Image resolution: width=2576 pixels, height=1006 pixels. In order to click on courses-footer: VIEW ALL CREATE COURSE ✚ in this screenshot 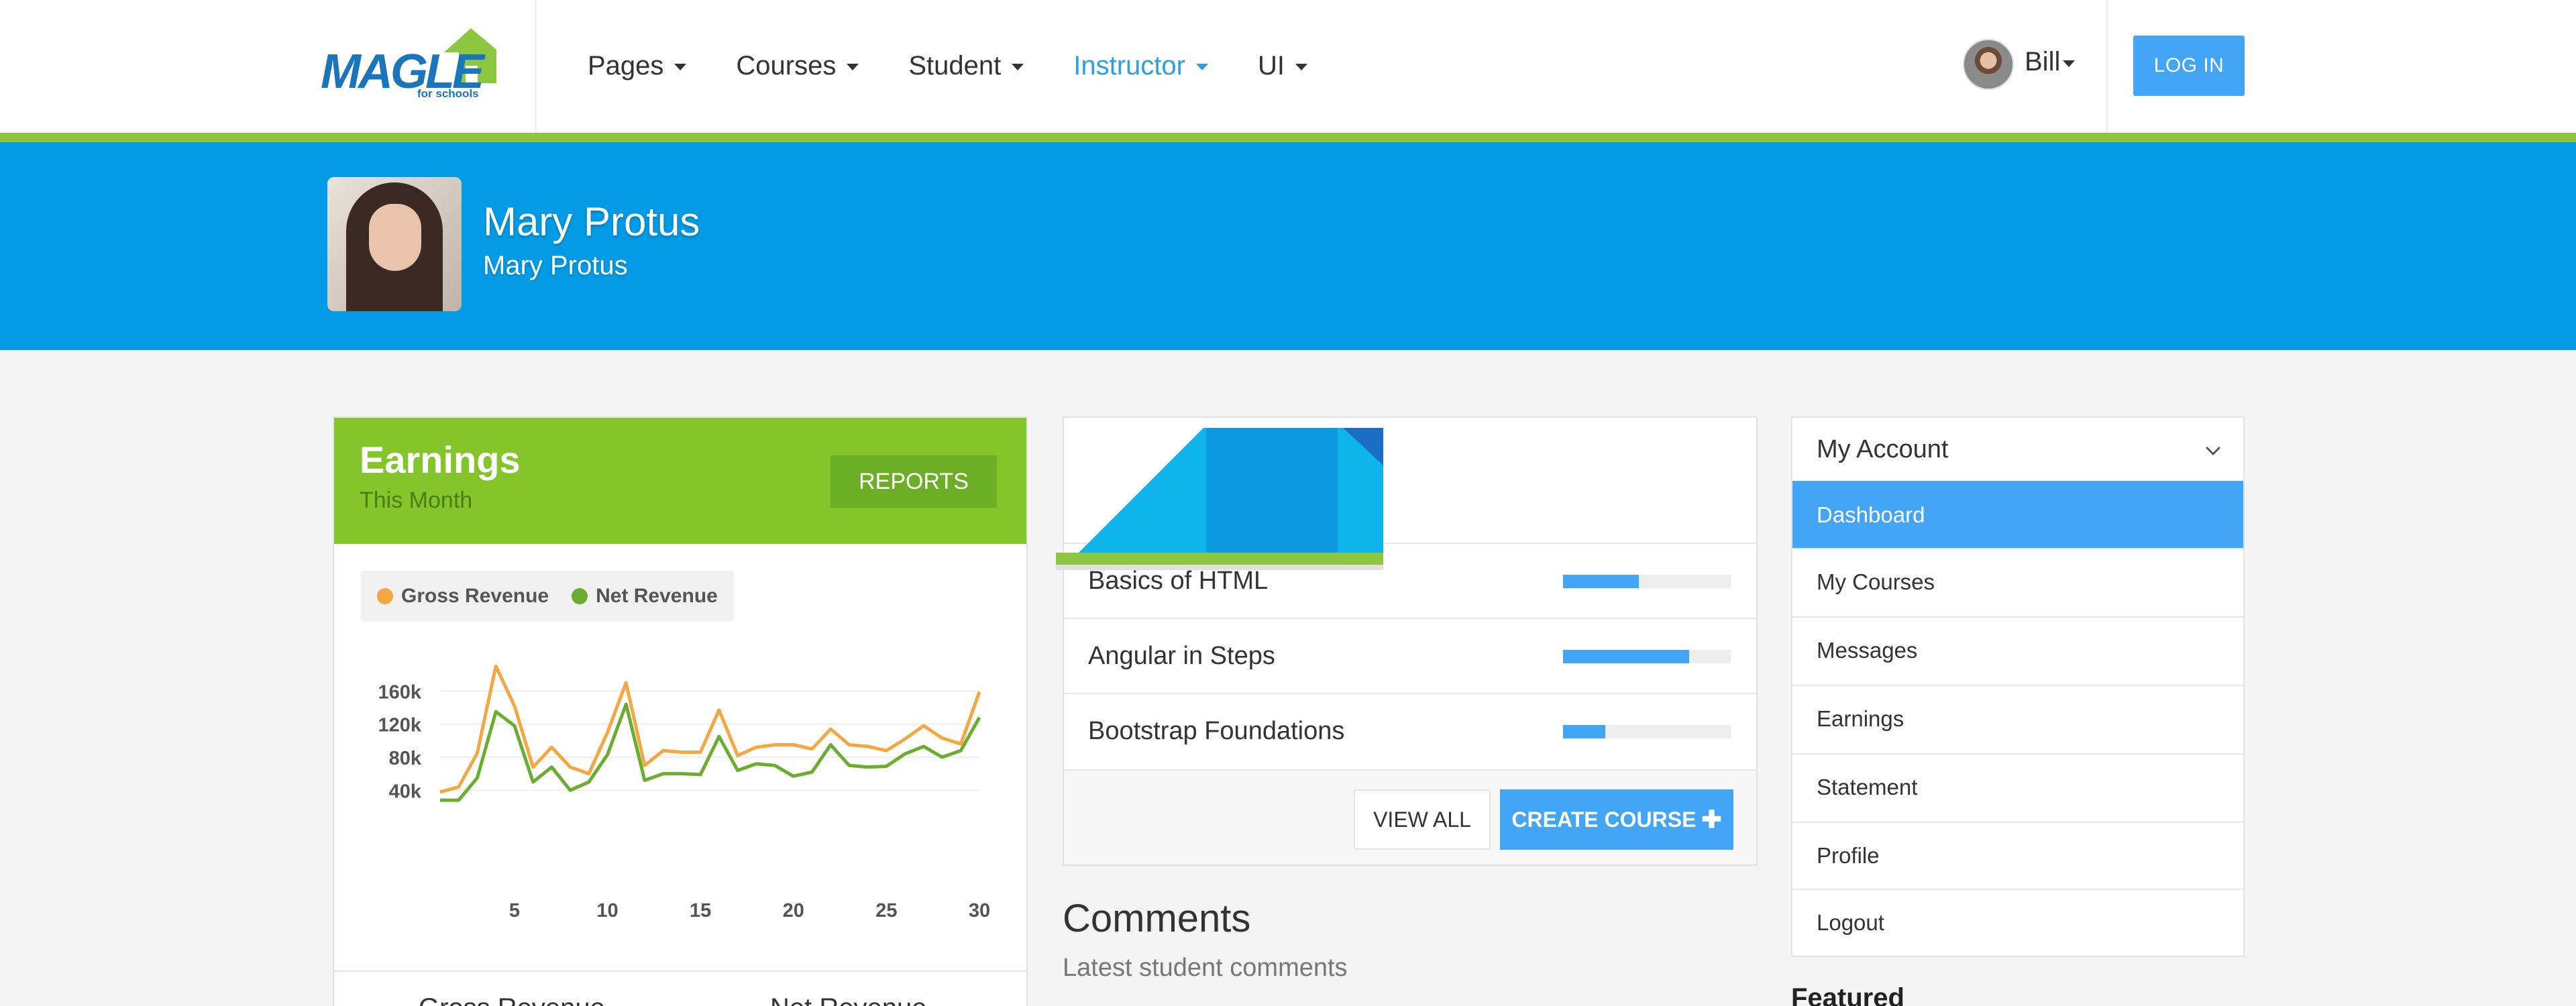, I will do `click(1410, 816)`.